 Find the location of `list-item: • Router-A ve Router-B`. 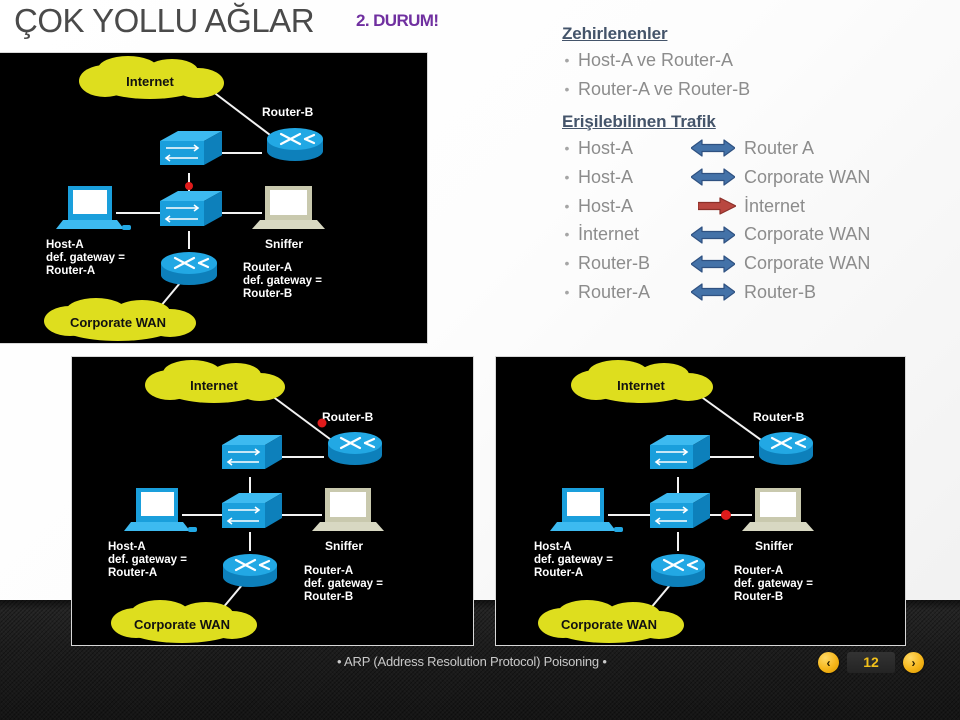

list-item: • Router-A ve Router-B is located at coordinates (756, 89).